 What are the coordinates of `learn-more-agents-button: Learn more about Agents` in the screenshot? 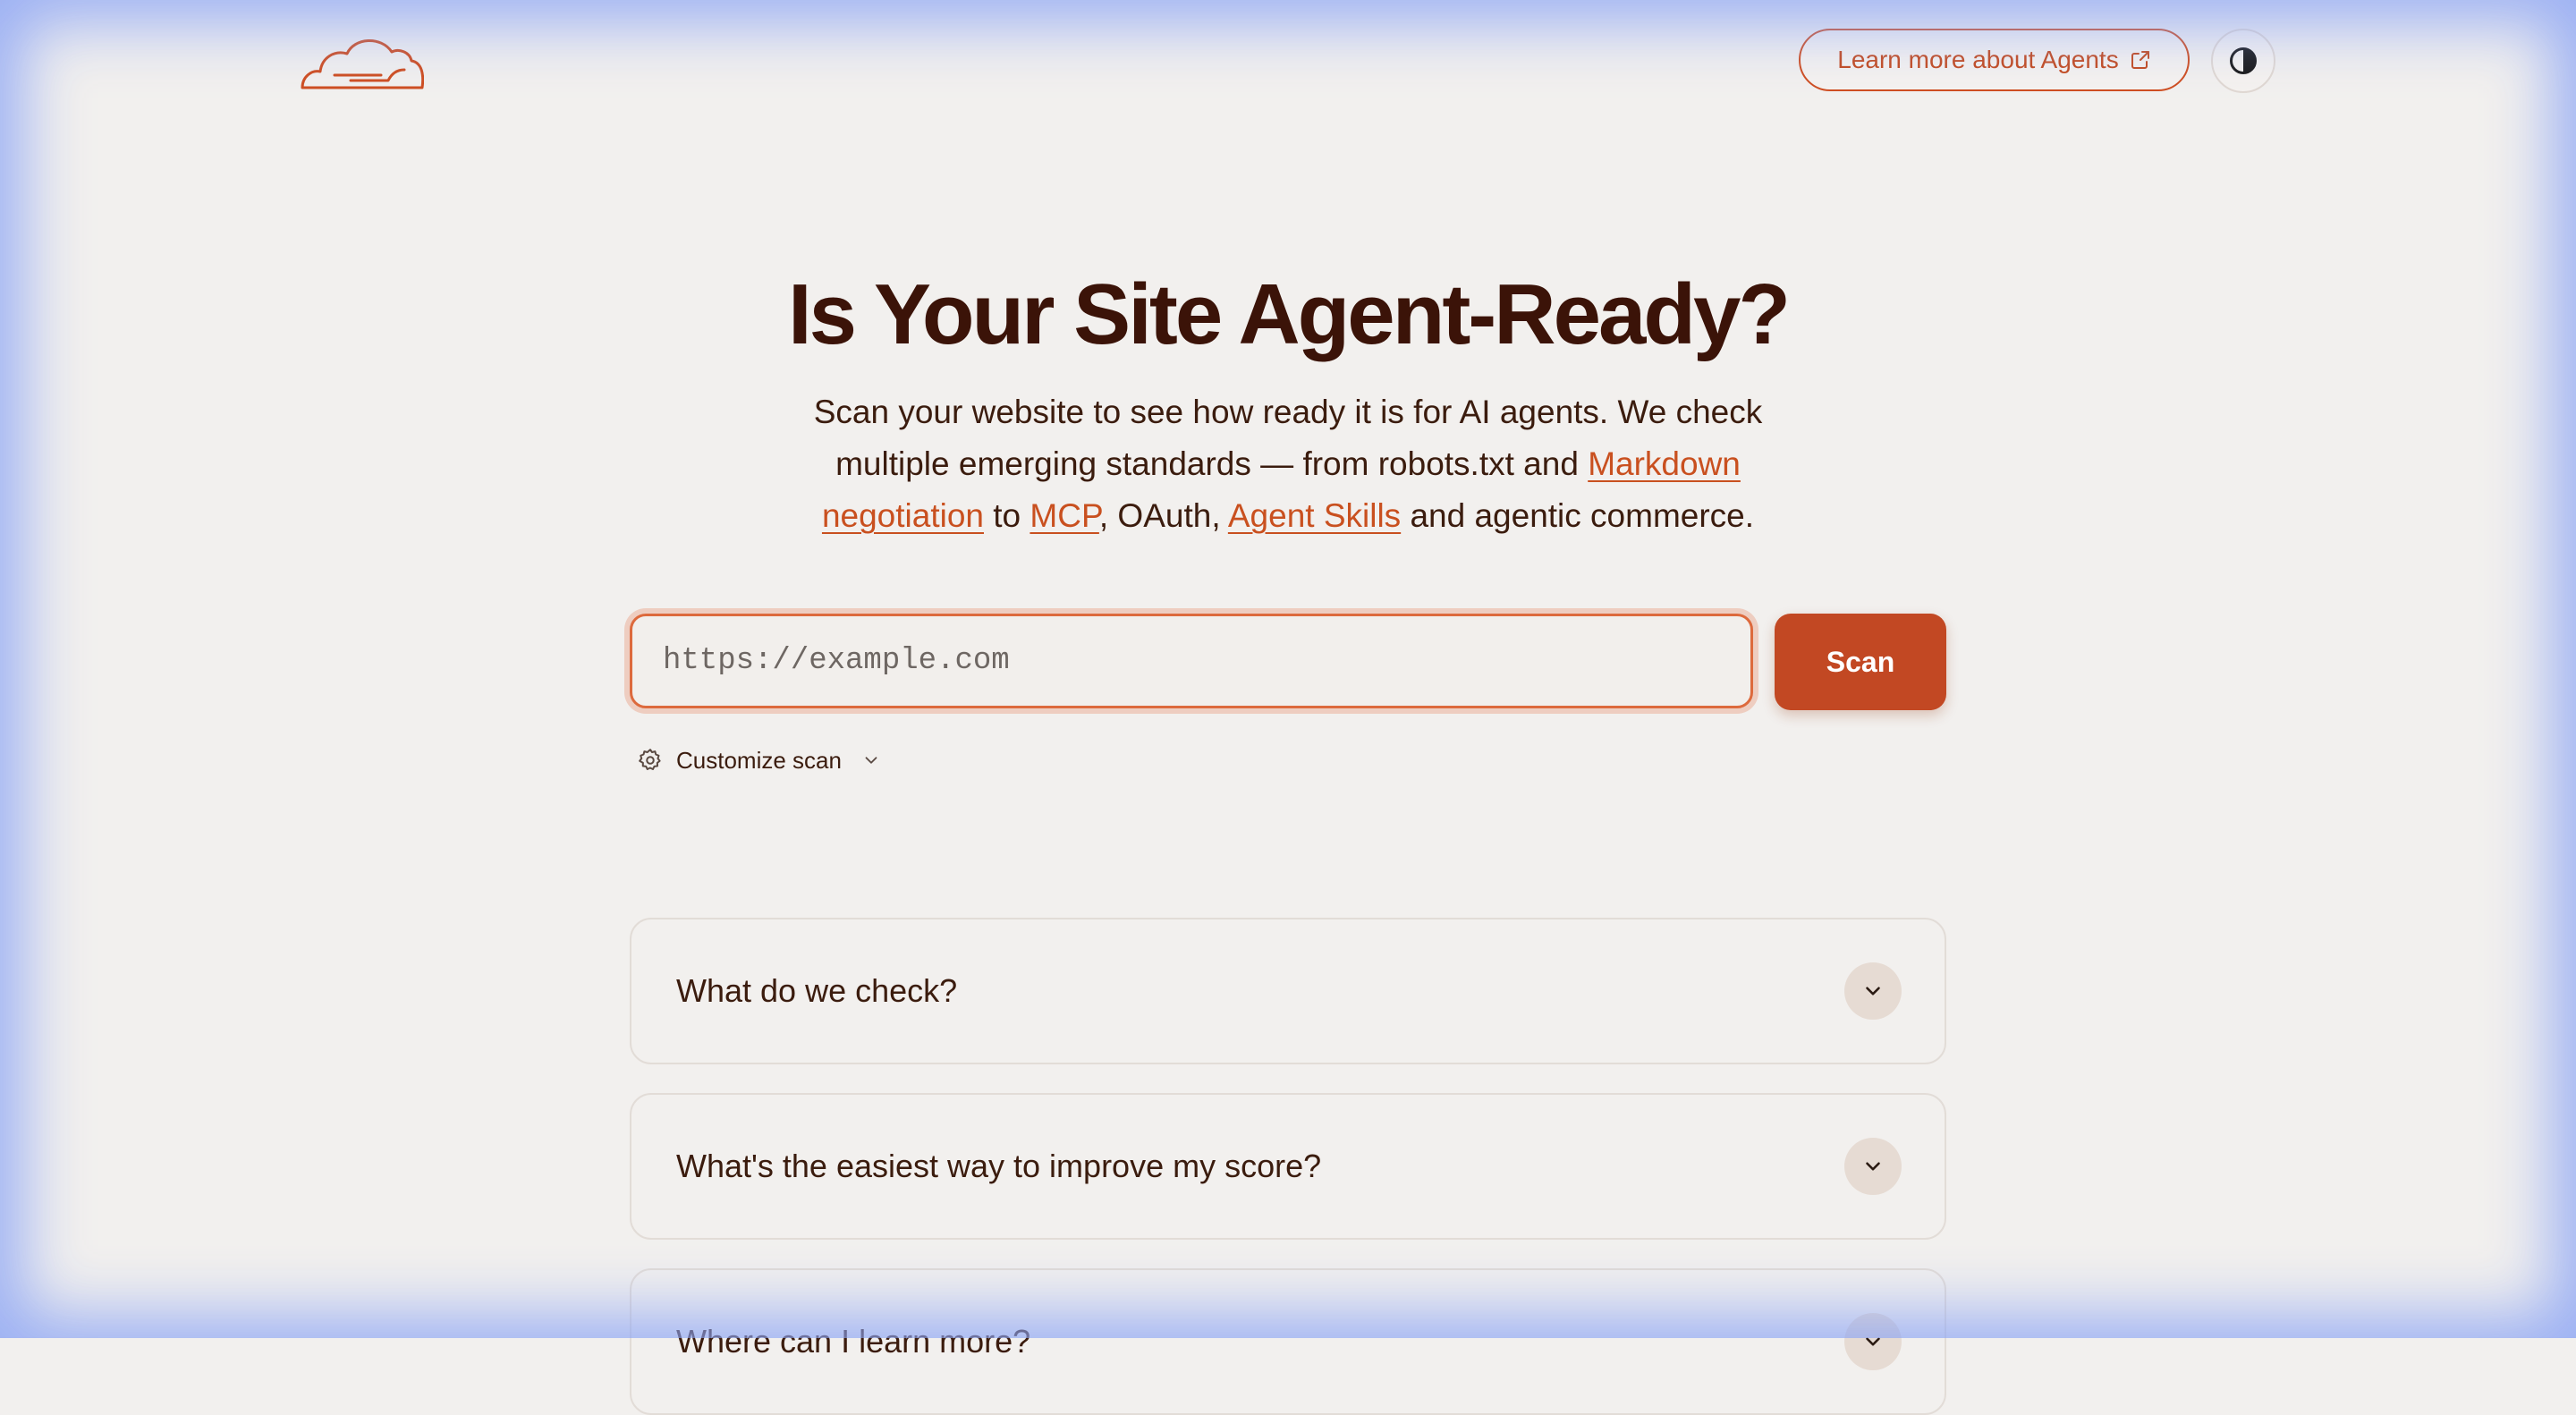 It's located at (1994, 60).